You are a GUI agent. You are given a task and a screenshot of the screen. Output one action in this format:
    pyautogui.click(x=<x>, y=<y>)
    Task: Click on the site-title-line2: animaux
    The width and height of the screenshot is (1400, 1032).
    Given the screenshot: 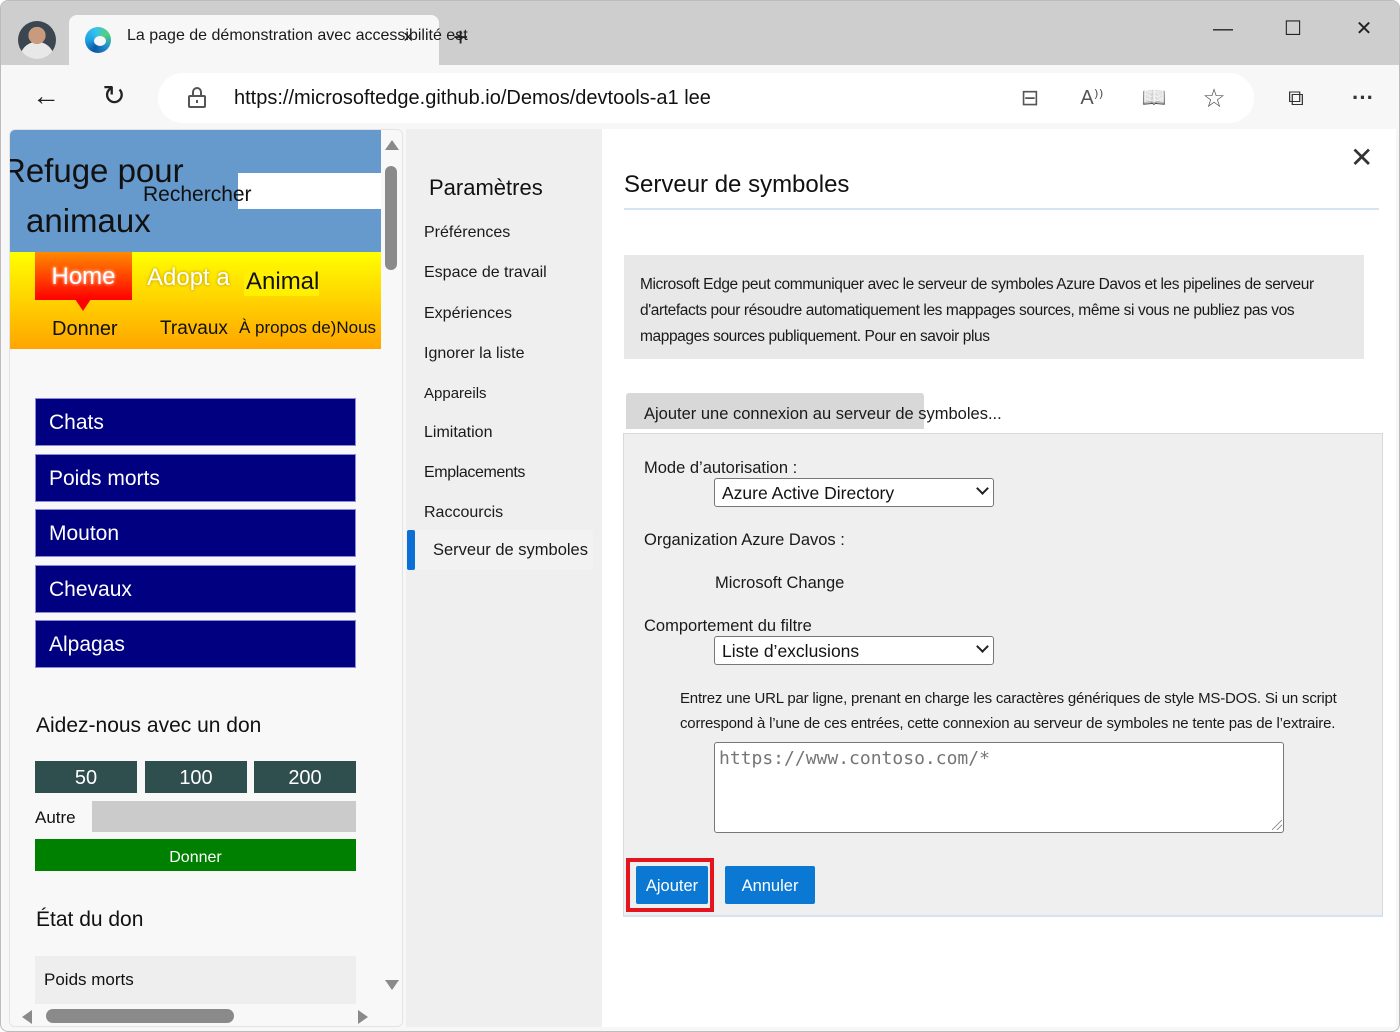 What is the action you would take?
    pyautogui.click(x=88, y=220)
    